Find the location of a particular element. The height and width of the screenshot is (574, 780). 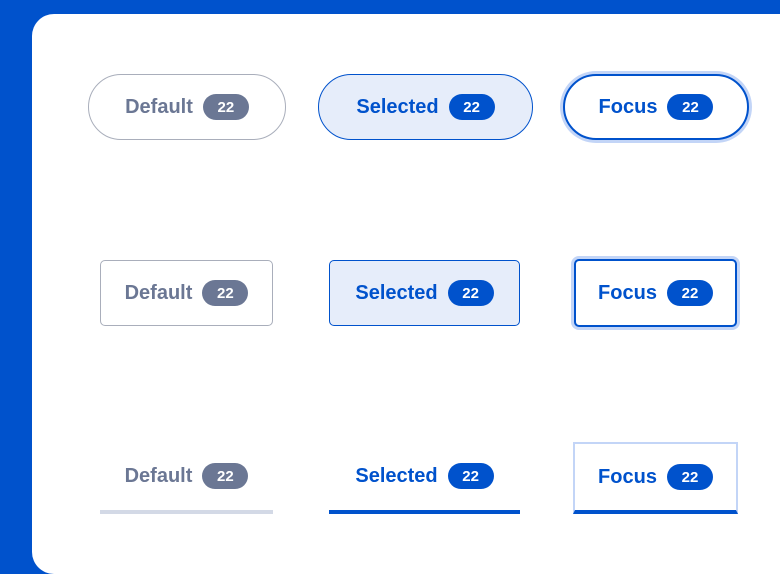

tab-selected-chip: Selected 22 is located at coordinates (424, 478).